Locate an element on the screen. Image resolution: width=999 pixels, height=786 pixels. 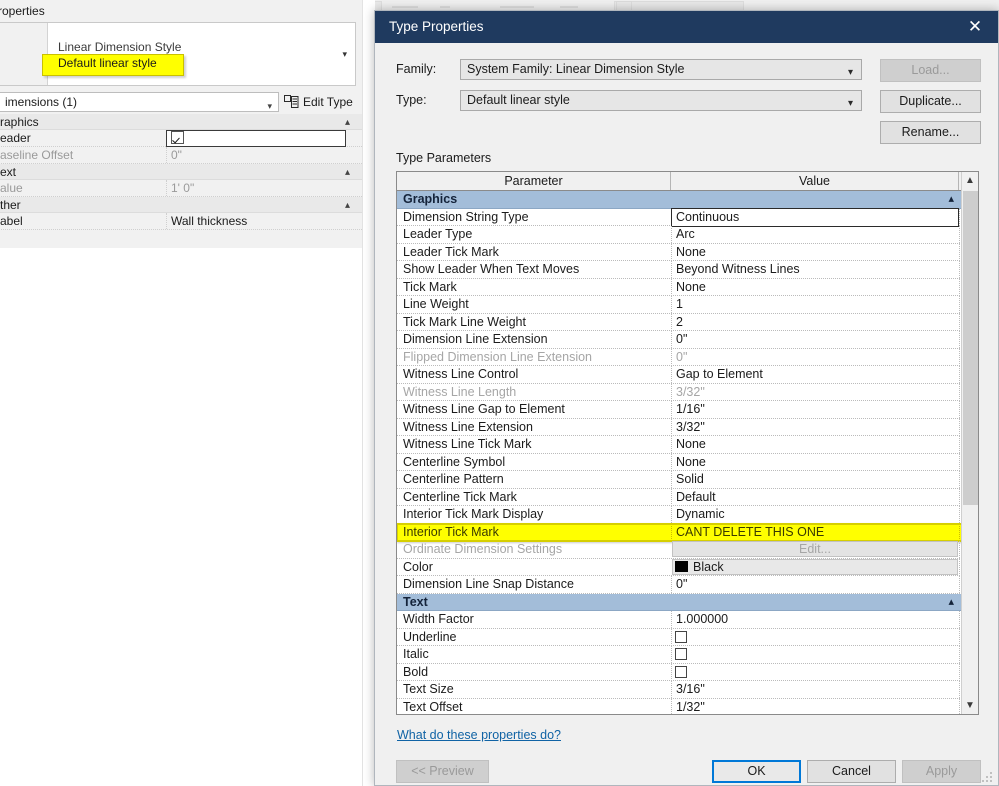
property-row-leader: eader is located at coordinates (181, 138).